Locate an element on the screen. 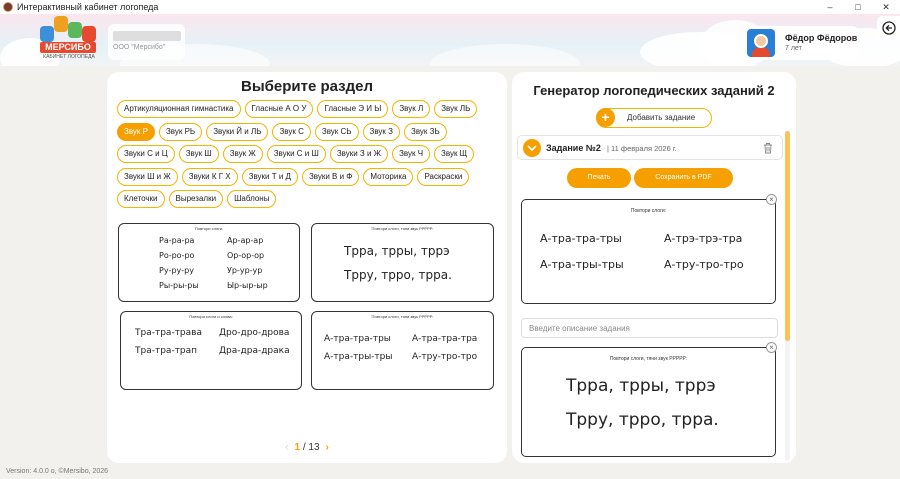 This screenshot has height=479, width=900. logo-text: МЕРСИБО is located at coordinates (68, 47).